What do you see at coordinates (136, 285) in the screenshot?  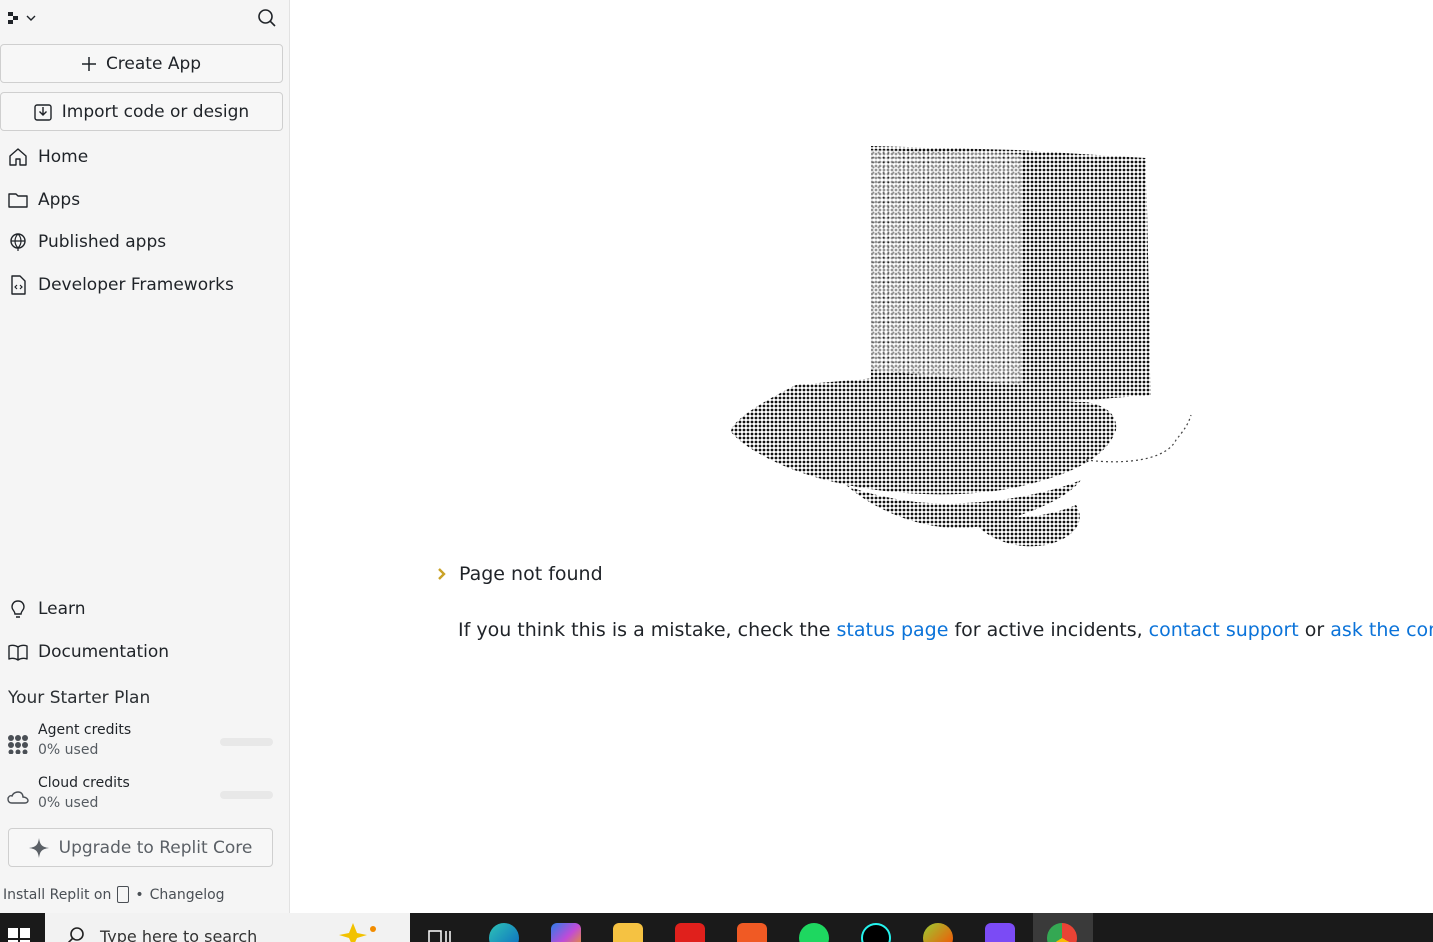 I see `sidebar-item-label: Developer Frameworks` at bounding box center [136, 285].